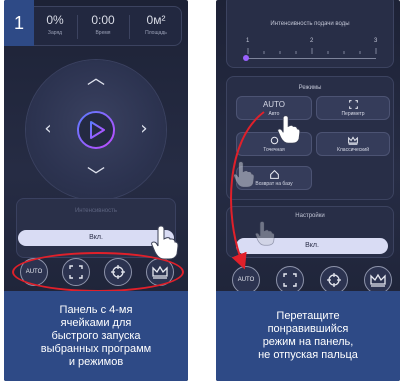 Image resolution: width=406 pixels, height=381 pixels. I want to click on time-stat: 0:00 Время, so click(103, 24).